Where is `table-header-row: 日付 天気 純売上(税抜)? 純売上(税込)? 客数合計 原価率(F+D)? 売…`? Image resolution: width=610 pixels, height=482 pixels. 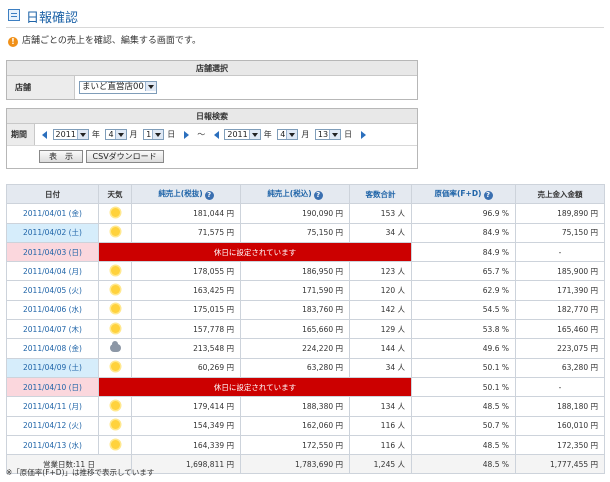
table-header-row: 日付 天気 純売上(税抜)? 純売上(税込)? 客数合計 原価率(F+D)? 売… is located at coordinates (305, 194).